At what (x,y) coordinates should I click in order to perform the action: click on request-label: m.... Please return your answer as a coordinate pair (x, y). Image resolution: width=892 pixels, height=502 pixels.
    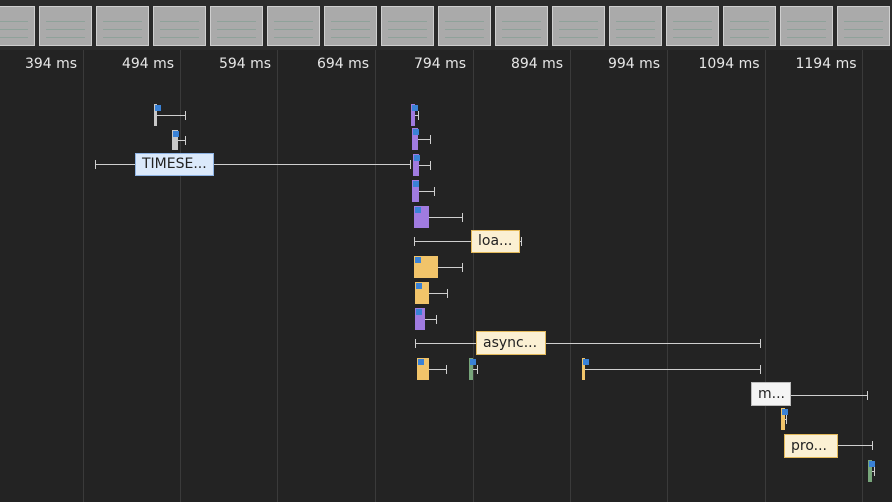
    Looking at the image, I should click on (771, 394).